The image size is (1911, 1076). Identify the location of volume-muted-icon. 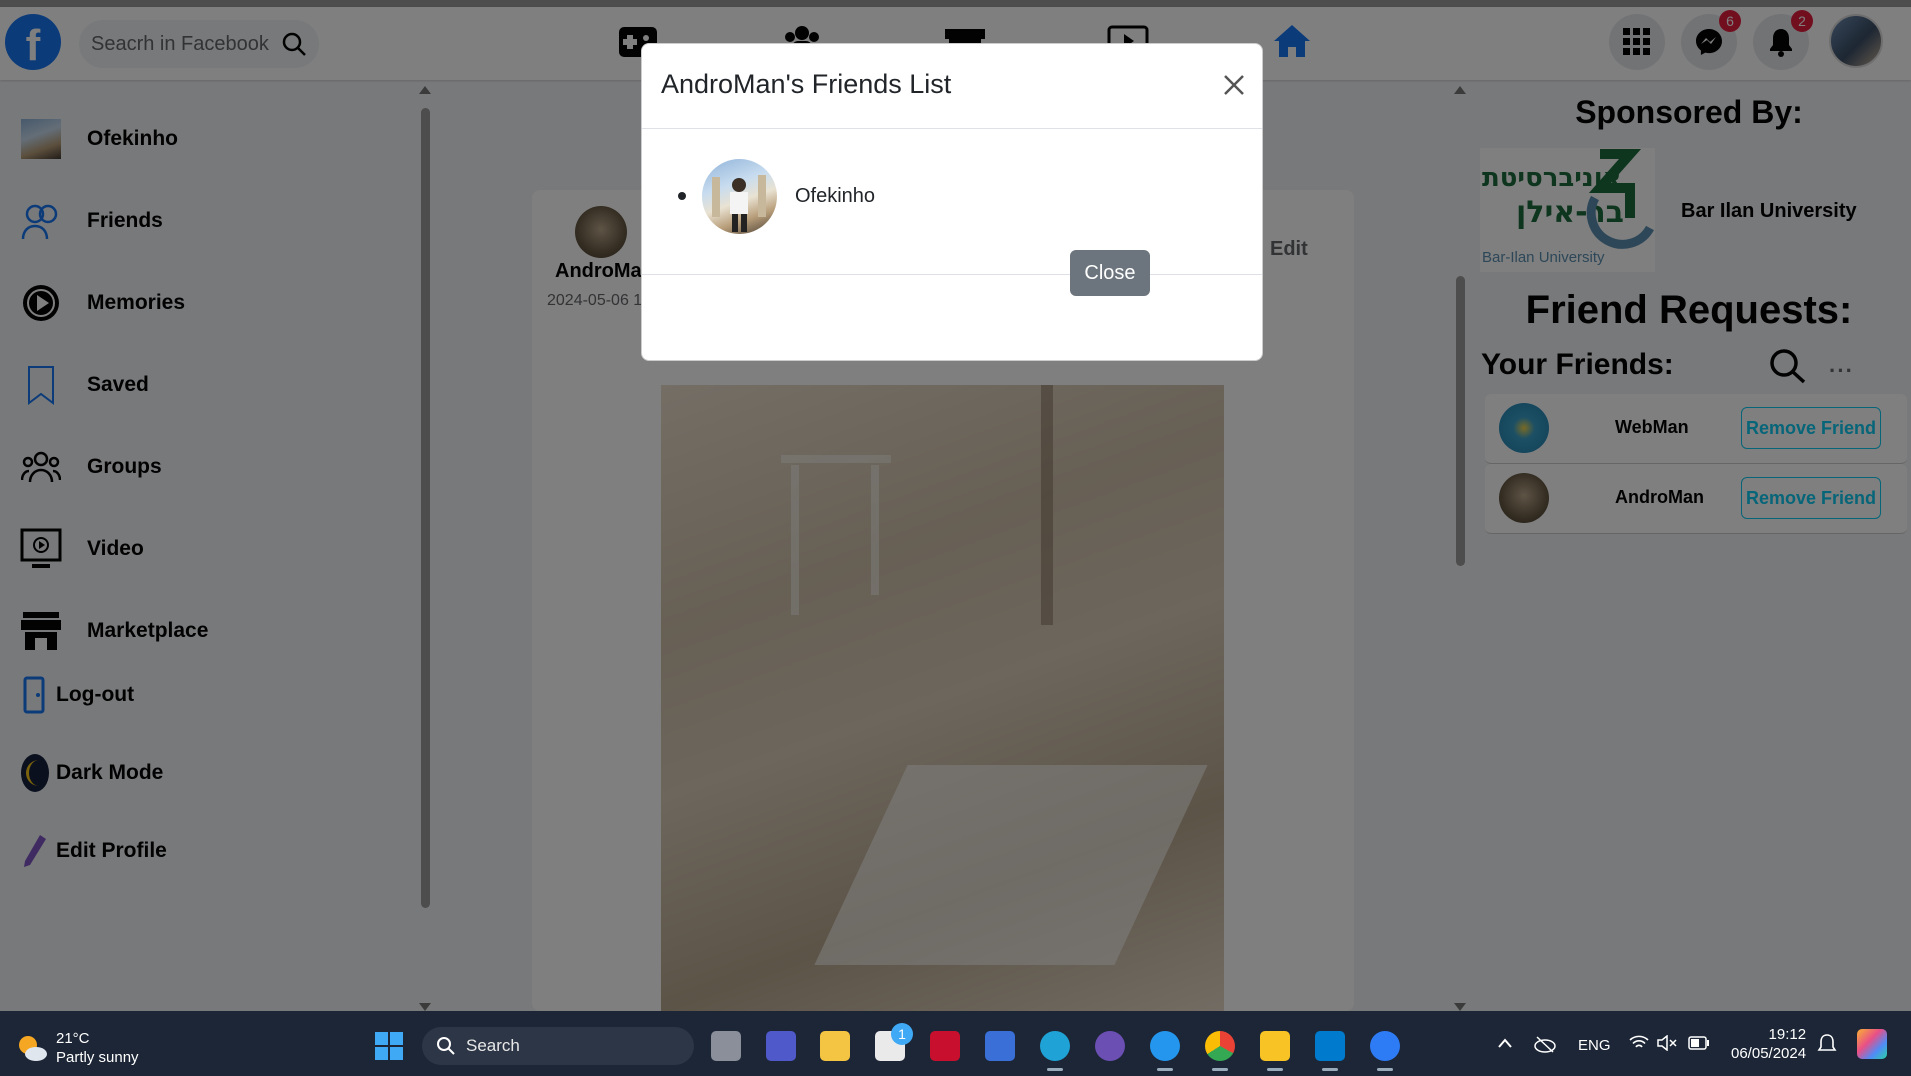
(1667, 1043).